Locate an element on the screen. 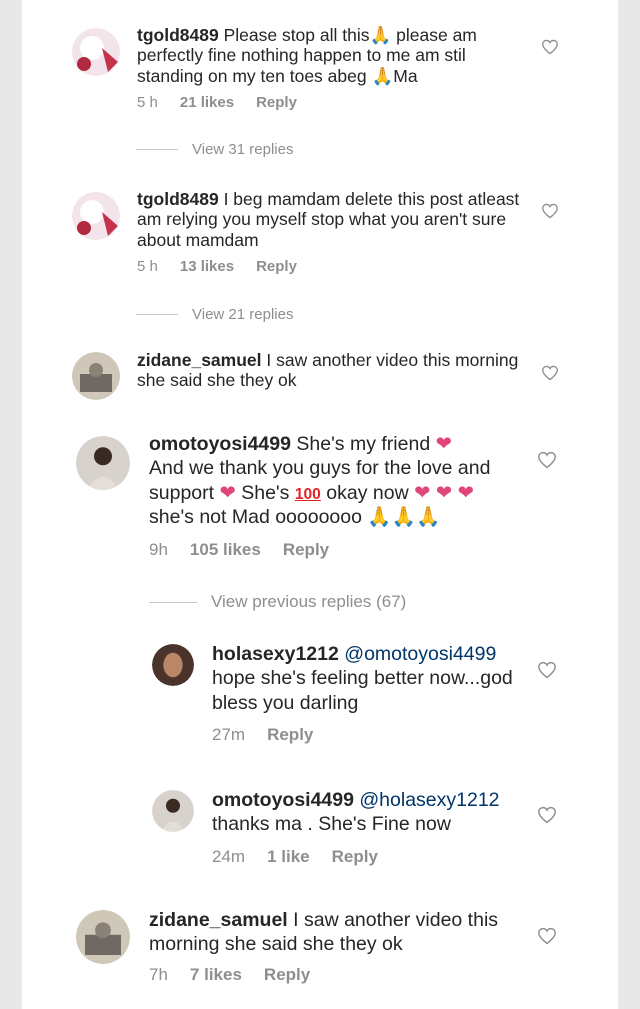 This screenshot has width=640, height=1009. comment-body: She's my friend is located at coordinates (363, 444).